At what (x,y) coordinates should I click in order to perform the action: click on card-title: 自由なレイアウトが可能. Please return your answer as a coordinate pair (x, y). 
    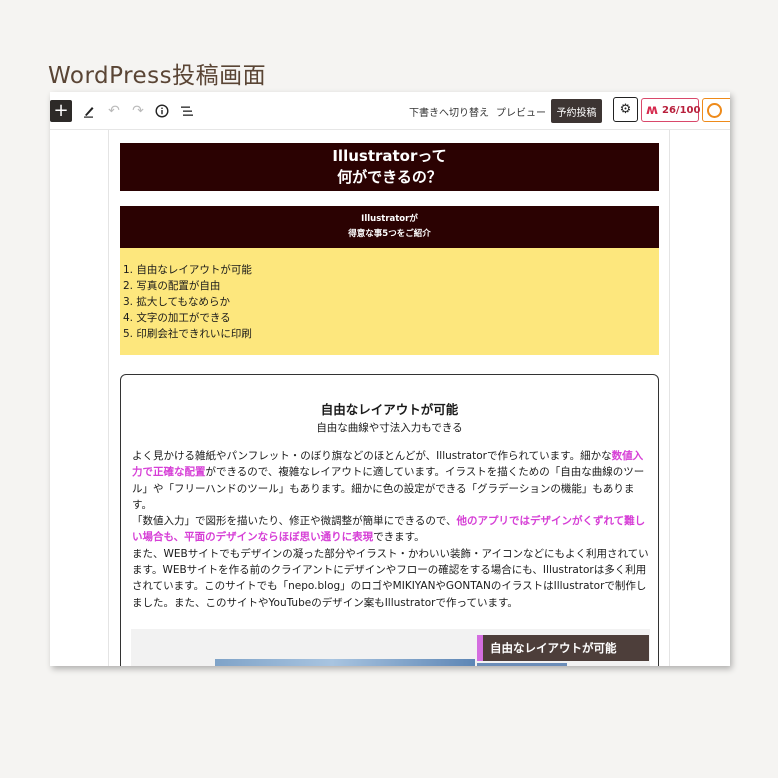
    Looking at the image, I should click on (389, 409).